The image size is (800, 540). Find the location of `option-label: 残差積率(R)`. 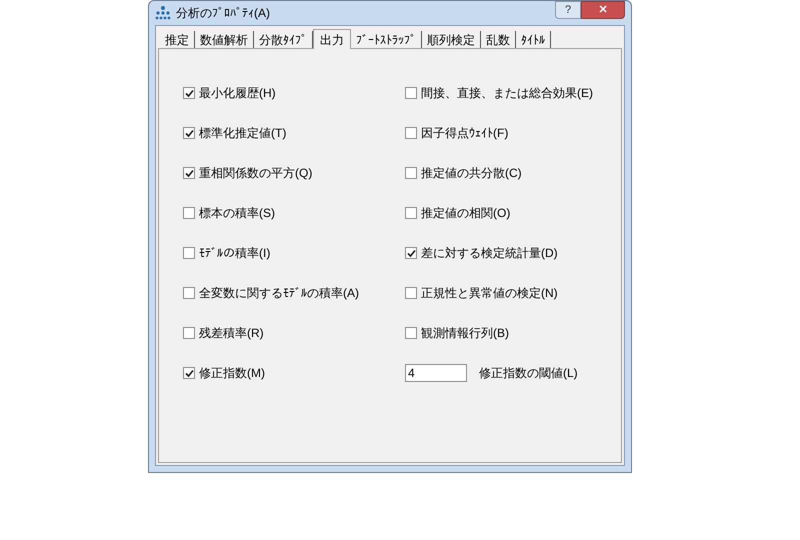

option-label: 残差積率(R) is located at coordinates (231, 333).